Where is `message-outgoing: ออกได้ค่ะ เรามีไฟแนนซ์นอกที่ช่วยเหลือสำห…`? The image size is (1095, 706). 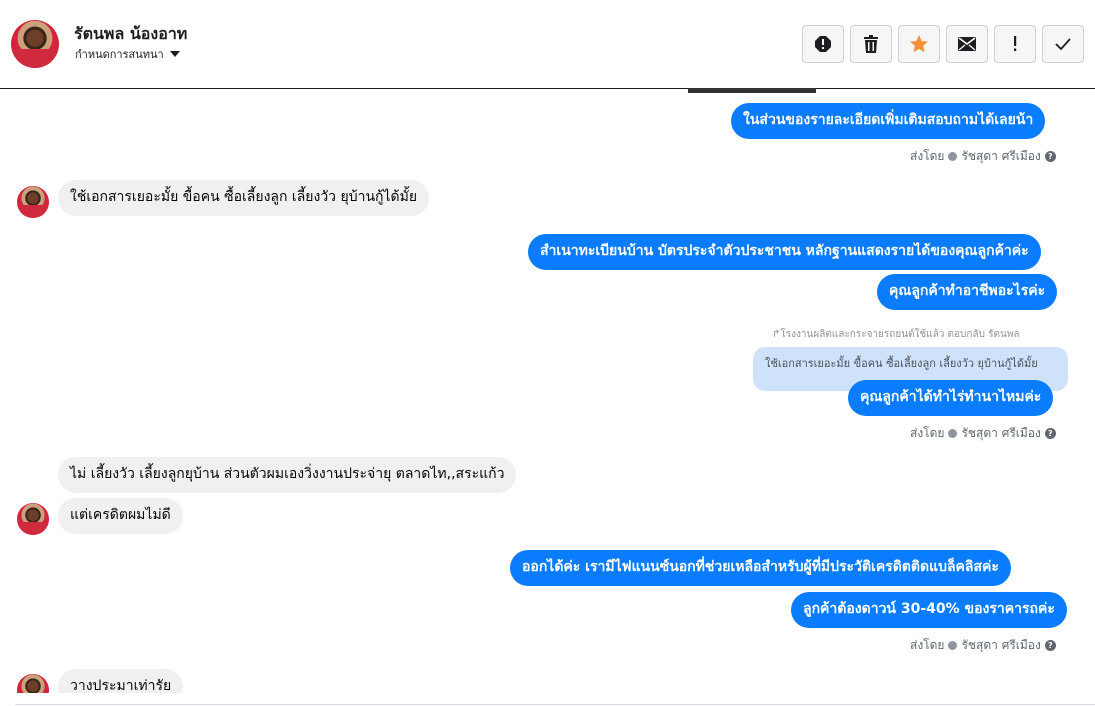
message-outgoing: ออกได้ค่ะ เรามีไฟแนนซ์นอกที่ช่วยเหลือสำห… is located at coordinates (760, 568).